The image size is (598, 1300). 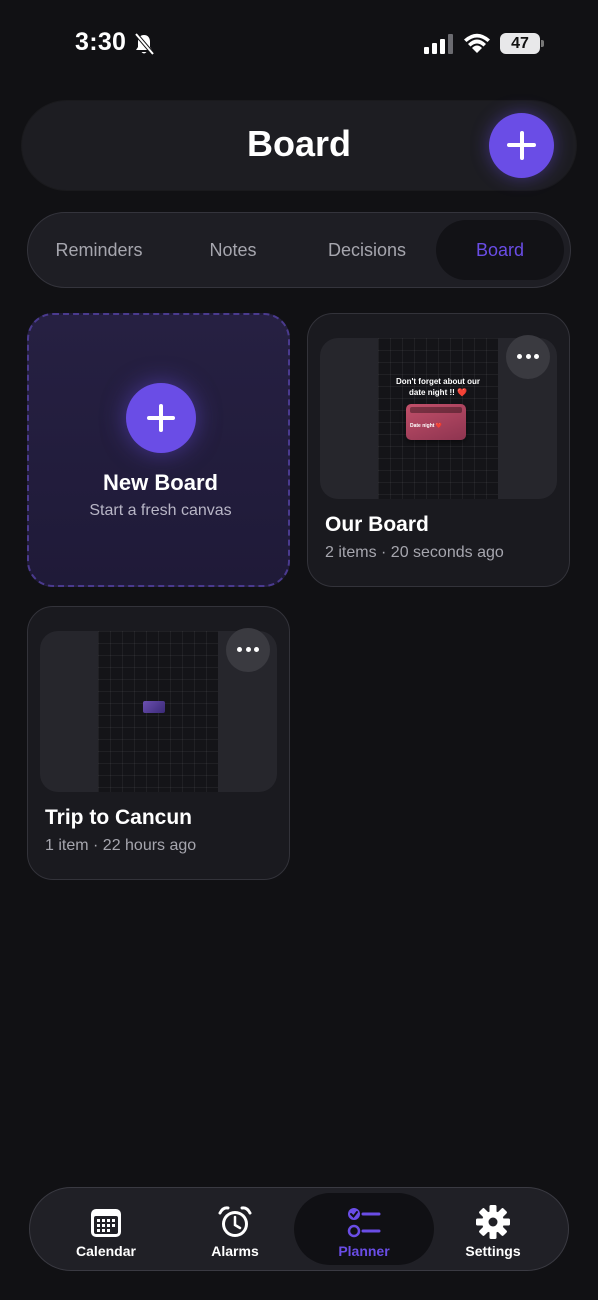 I want to click on nav-planner: Planner, so click(x=364, y=1229).